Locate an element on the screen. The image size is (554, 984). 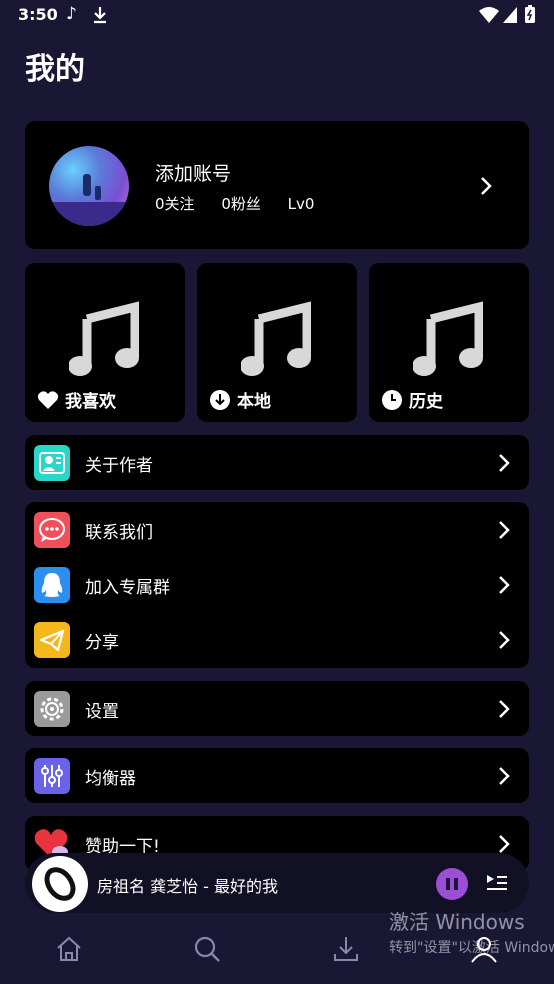
gear-icon is located at coordinates (52, 709).